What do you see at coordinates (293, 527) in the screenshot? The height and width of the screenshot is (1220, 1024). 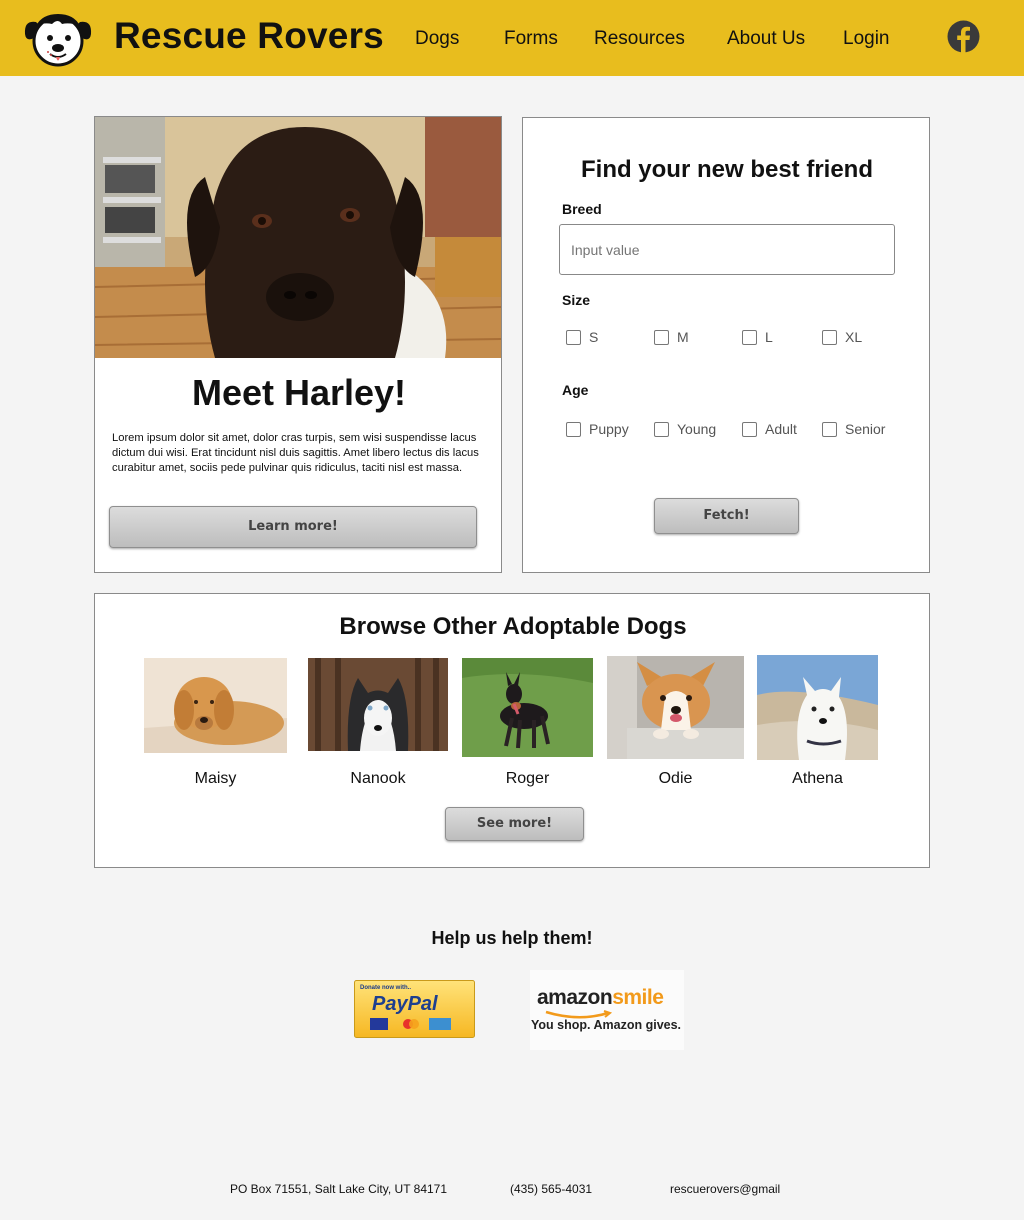 I see `learn-more-button: Learn more!` at bounding box center [293, 527].